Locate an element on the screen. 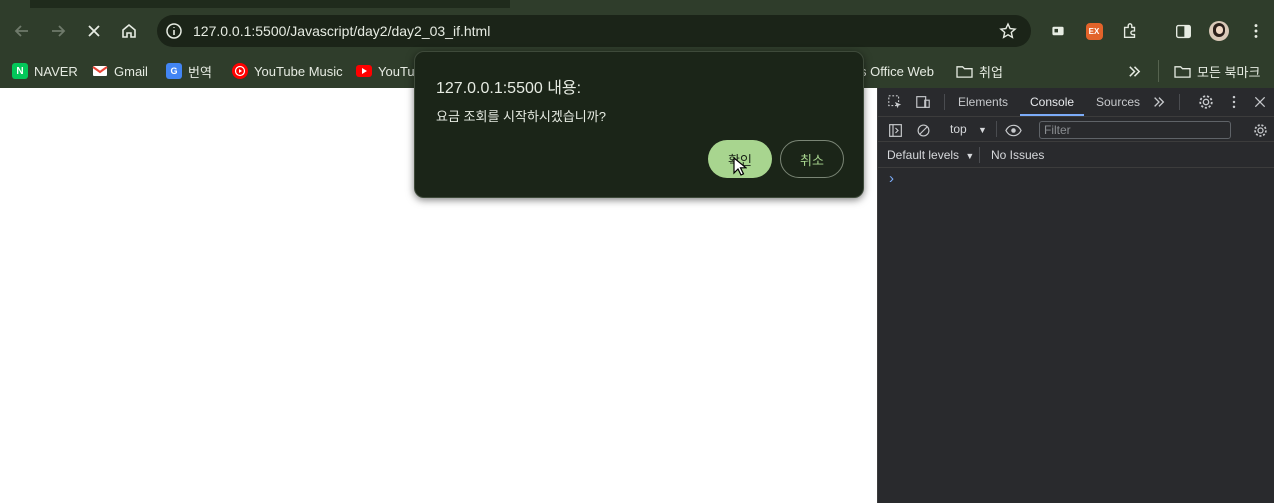 The image size is (1274, 503). tab-edge-right is located at coordinates (892, 4).